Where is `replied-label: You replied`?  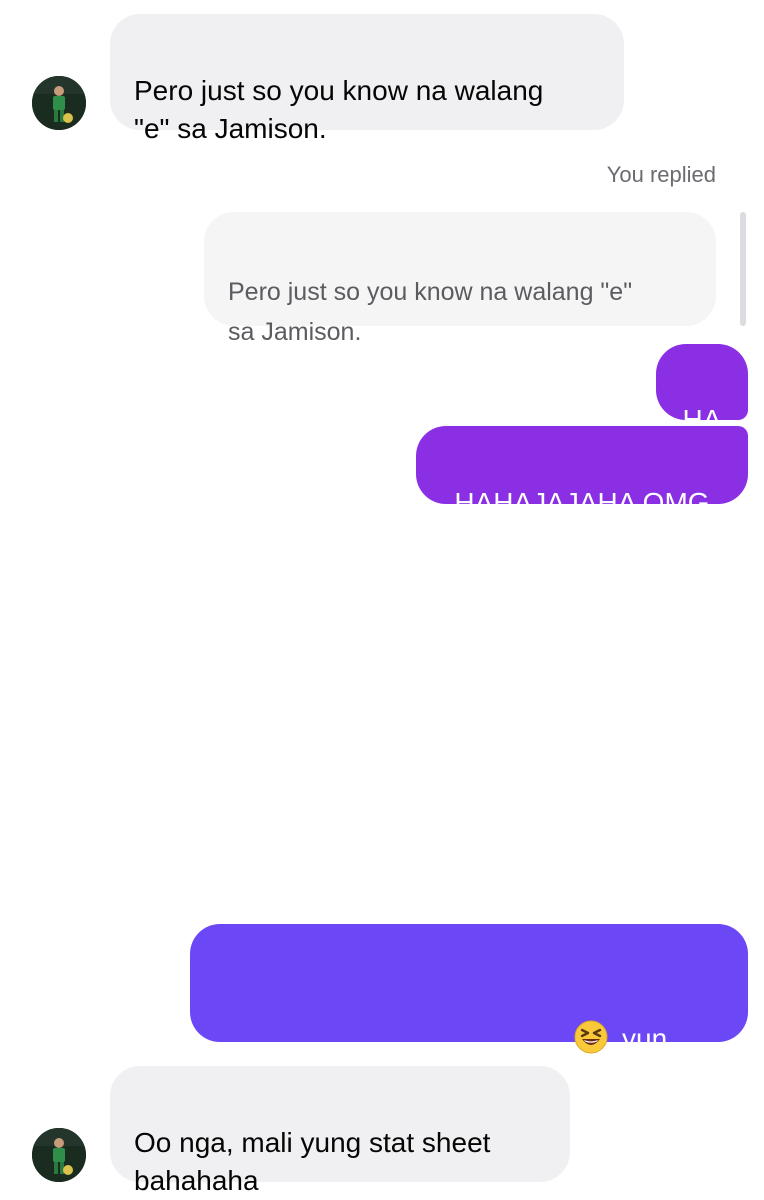 replied-label: You replied is located at coordinates (661, 174).